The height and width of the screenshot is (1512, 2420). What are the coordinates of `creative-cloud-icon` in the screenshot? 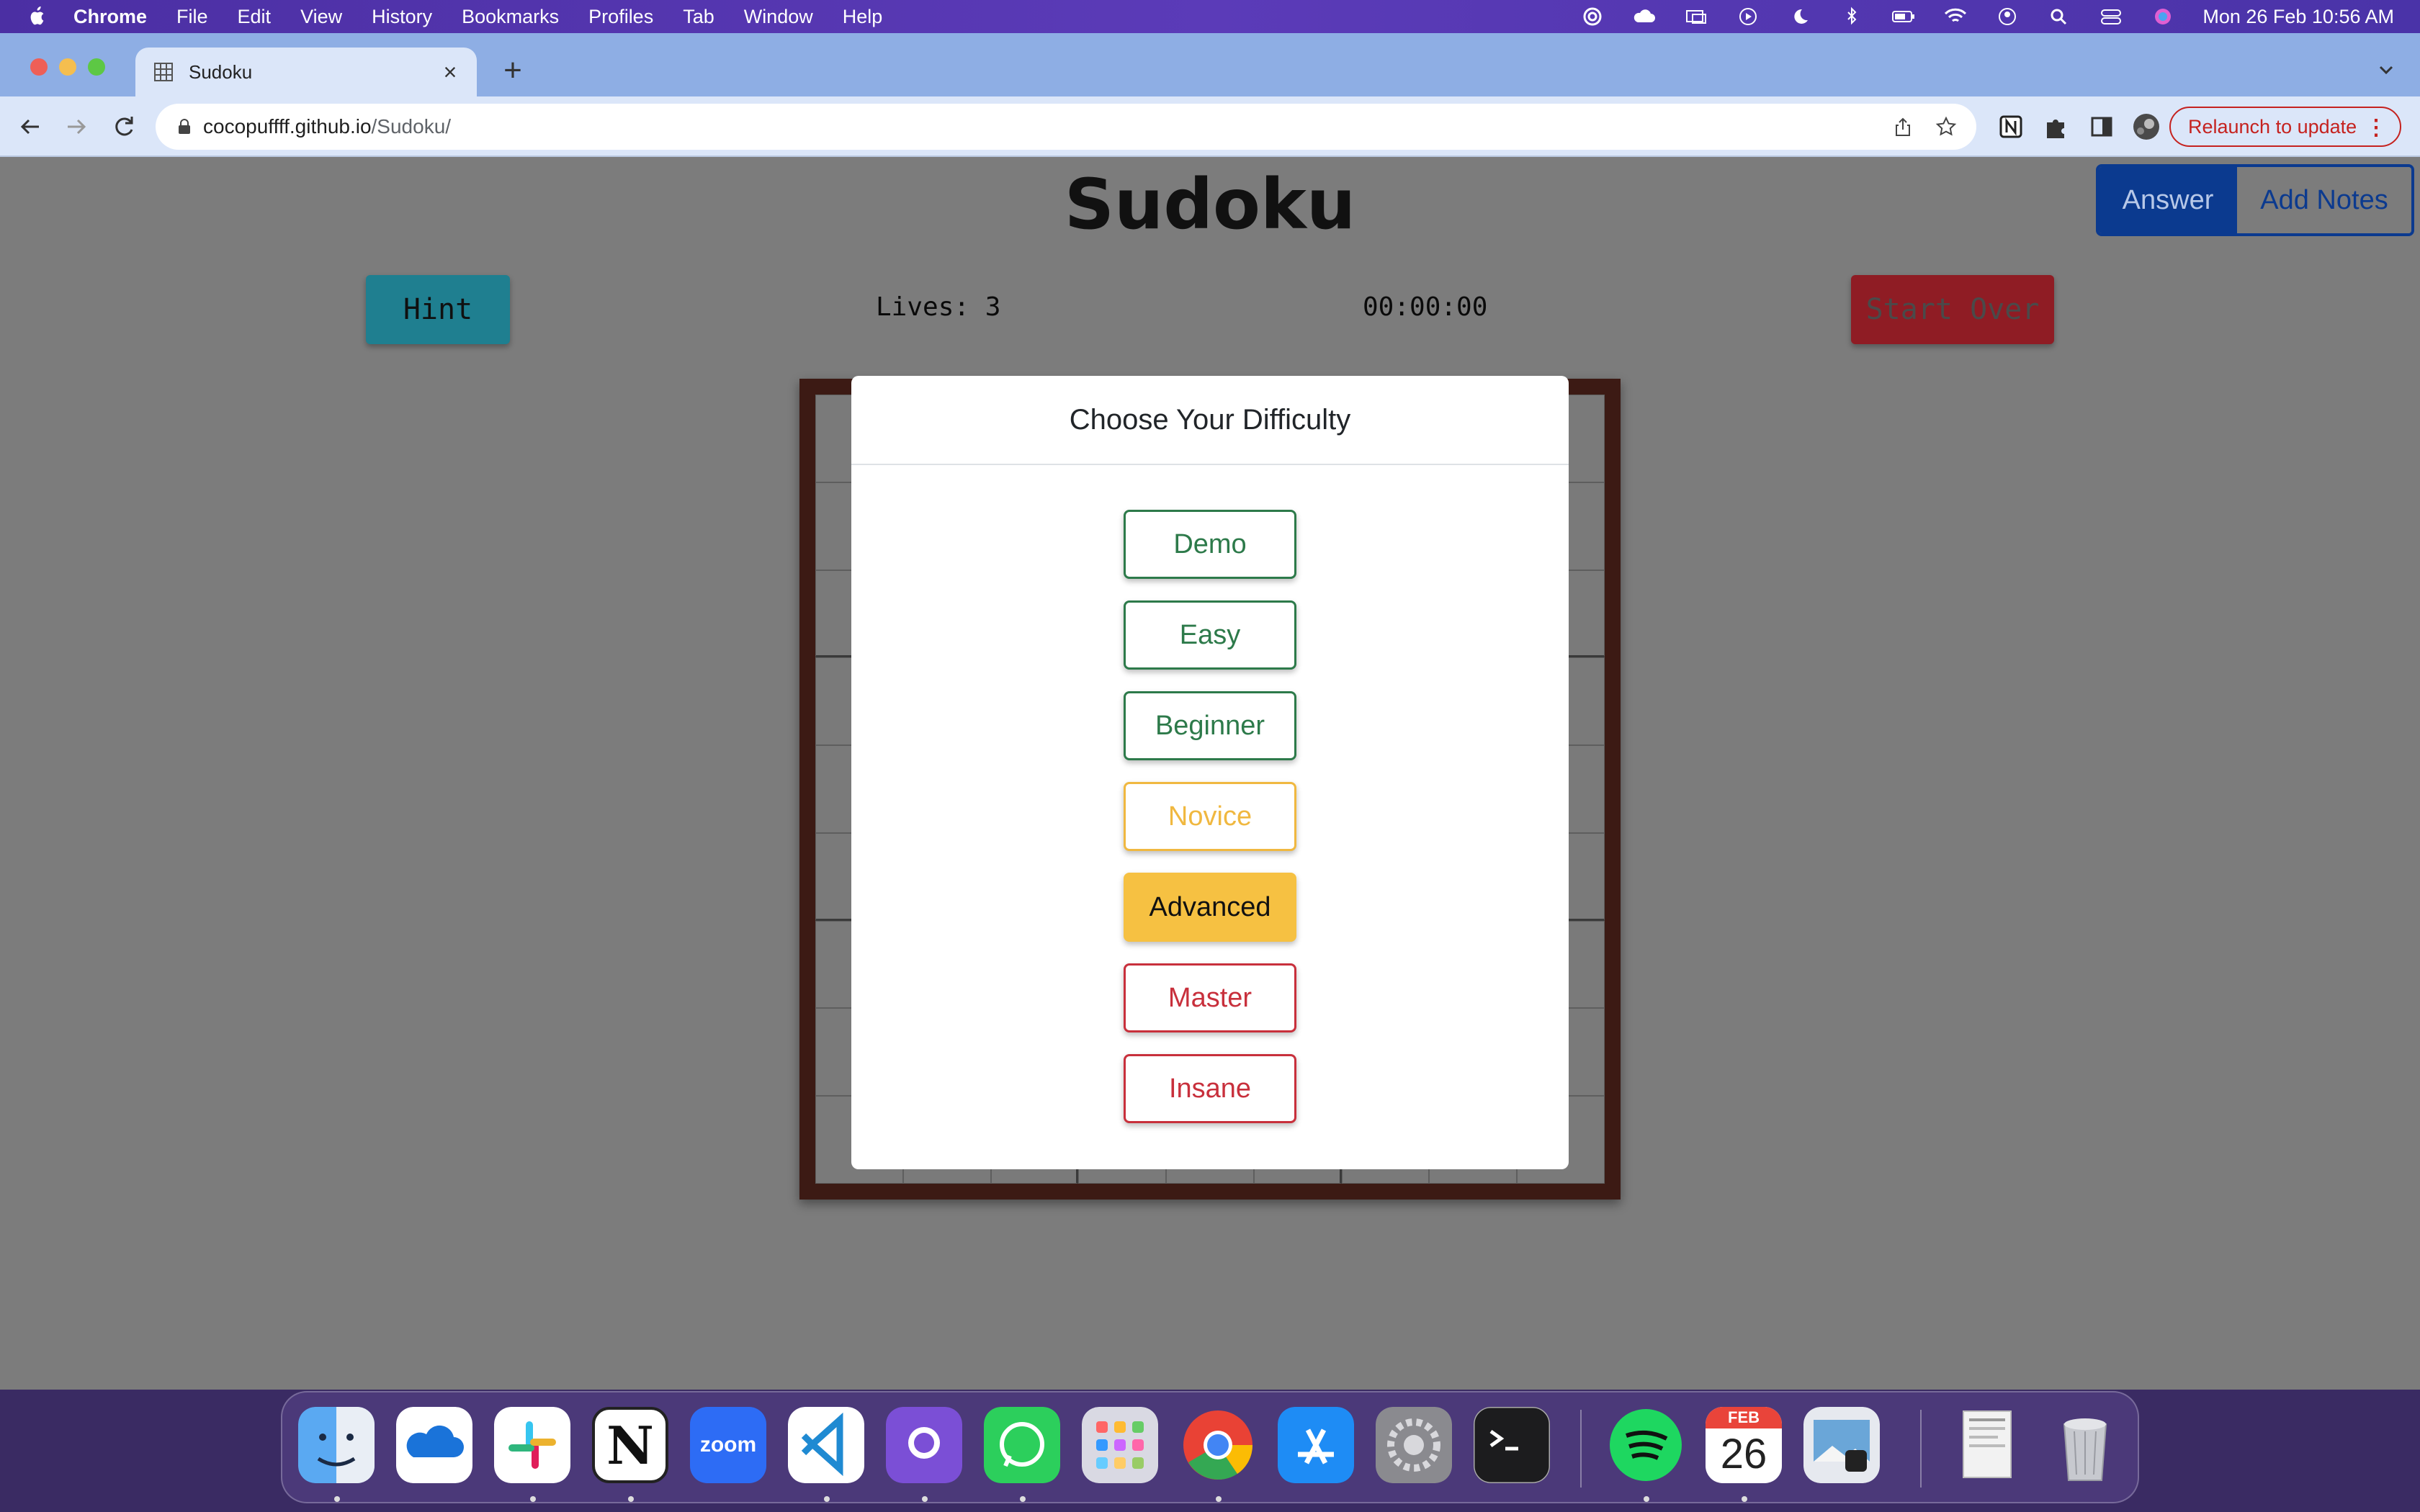 It's located at (1592, 16).